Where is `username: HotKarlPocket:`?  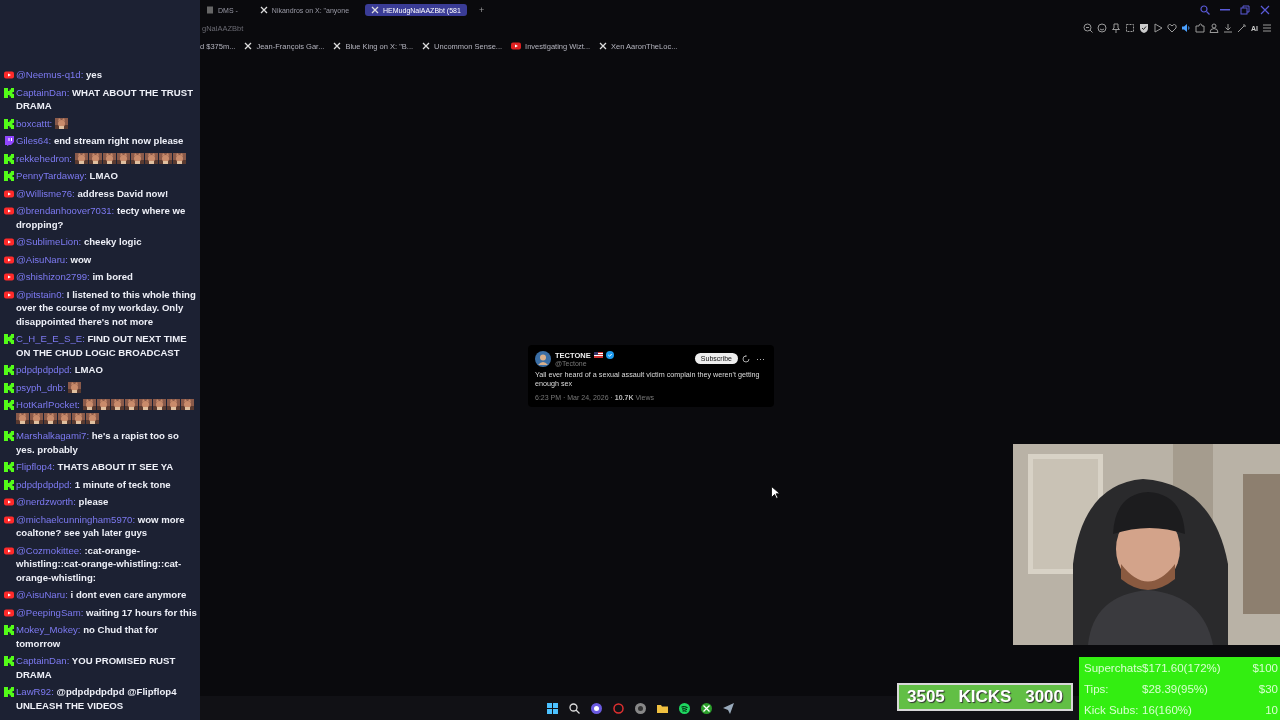
username: HotKarlPocket: is located at coordinates (48, 404).